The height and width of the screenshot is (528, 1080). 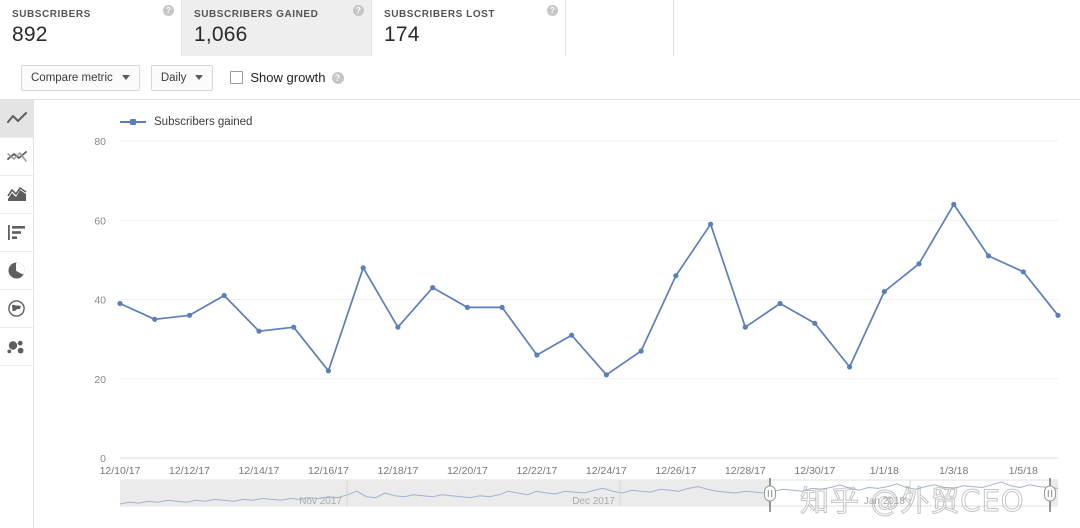 What do you see at coordinates (745, 469) in the screenshot?
I see `svg-text: 12/28/17` at bounding box center [745, 469].